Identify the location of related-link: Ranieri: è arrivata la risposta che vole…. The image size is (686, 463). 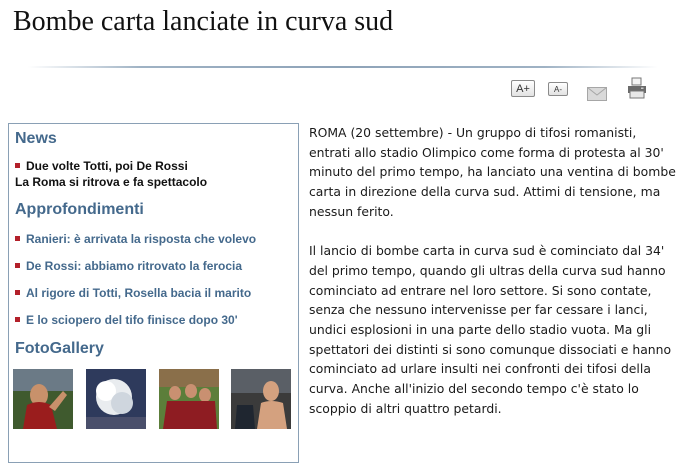
(135, 239).